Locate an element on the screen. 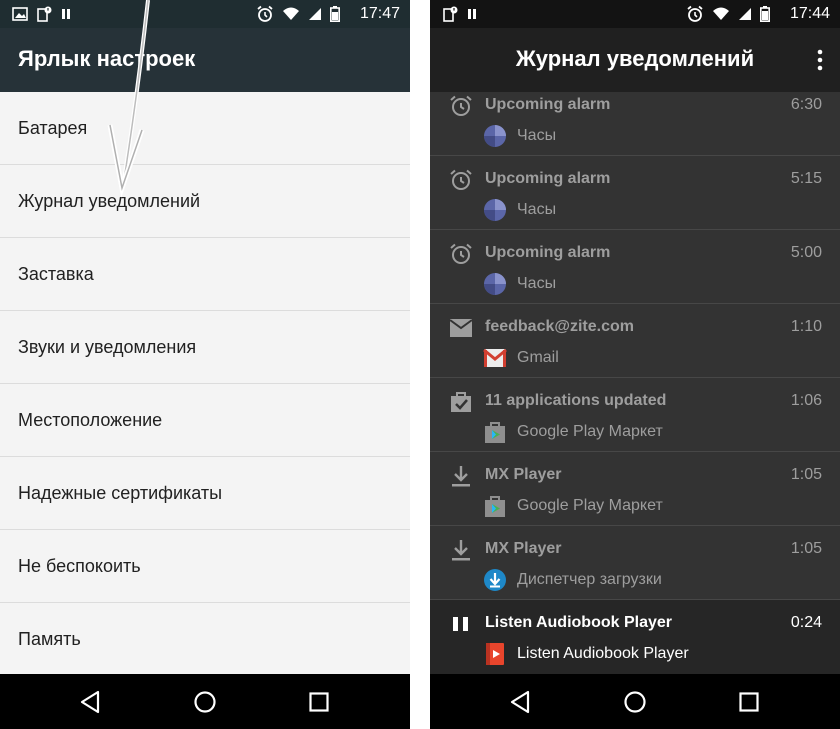 The width and height of the screenshot is (840, 729). app-name: Gmail is located at coordinates (538, 357).